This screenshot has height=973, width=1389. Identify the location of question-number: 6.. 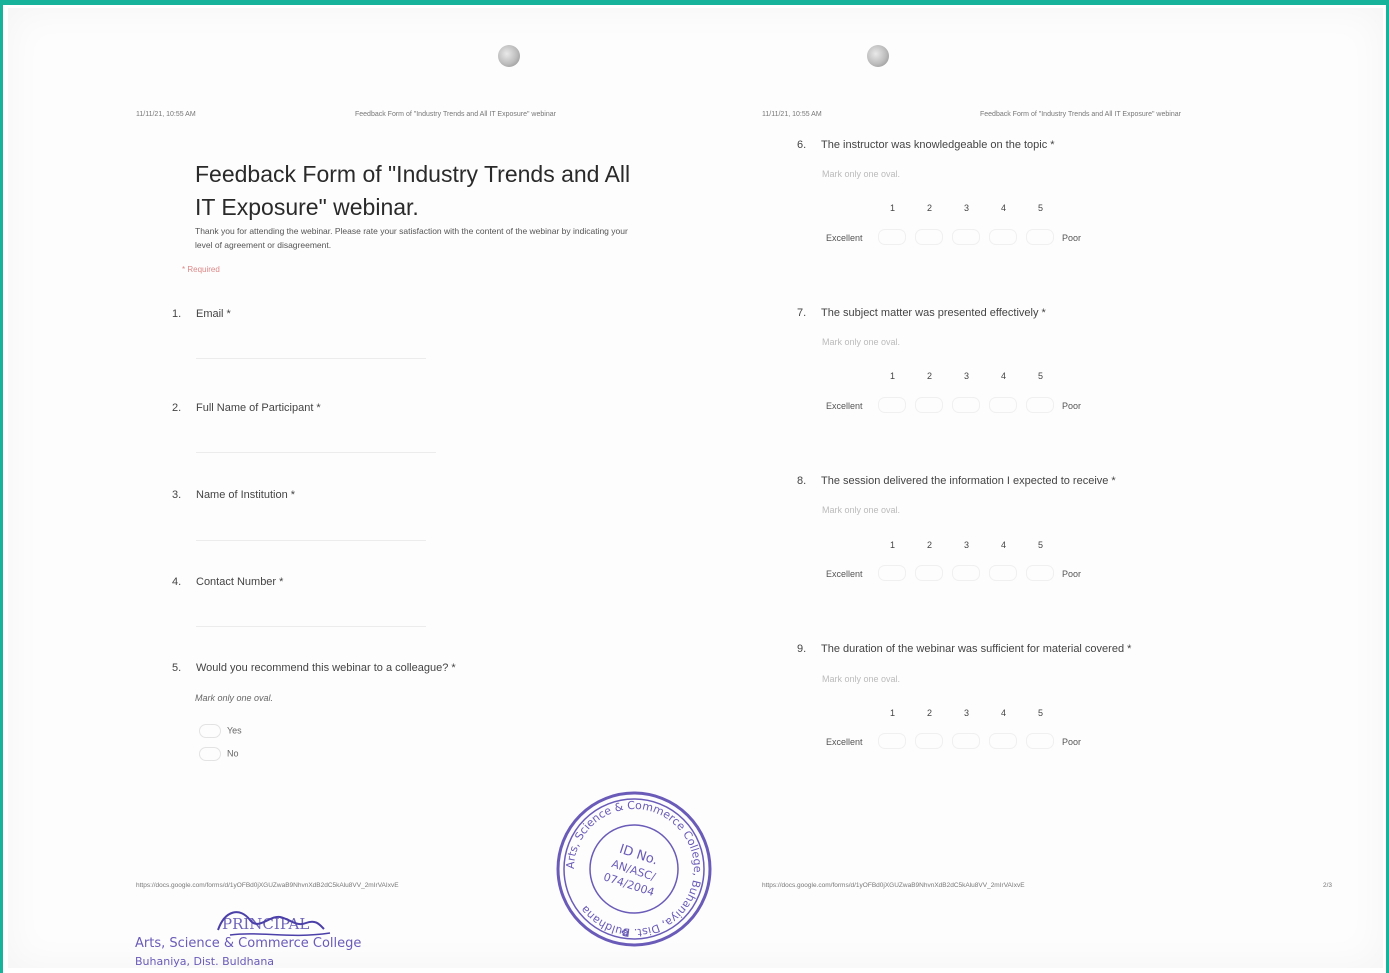
(802, 145).